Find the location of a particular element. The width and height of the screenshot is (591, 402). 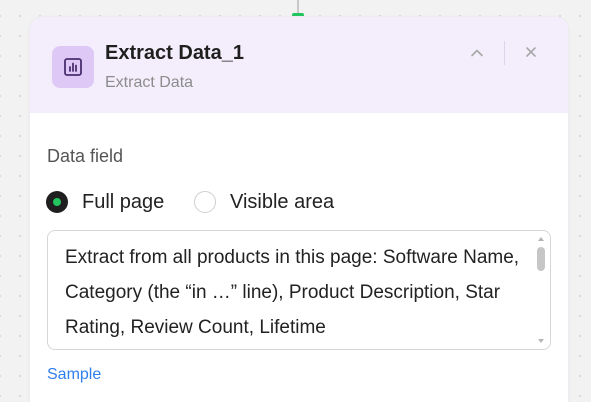

textarea-scrollbar is located at coordinates (541, 290).